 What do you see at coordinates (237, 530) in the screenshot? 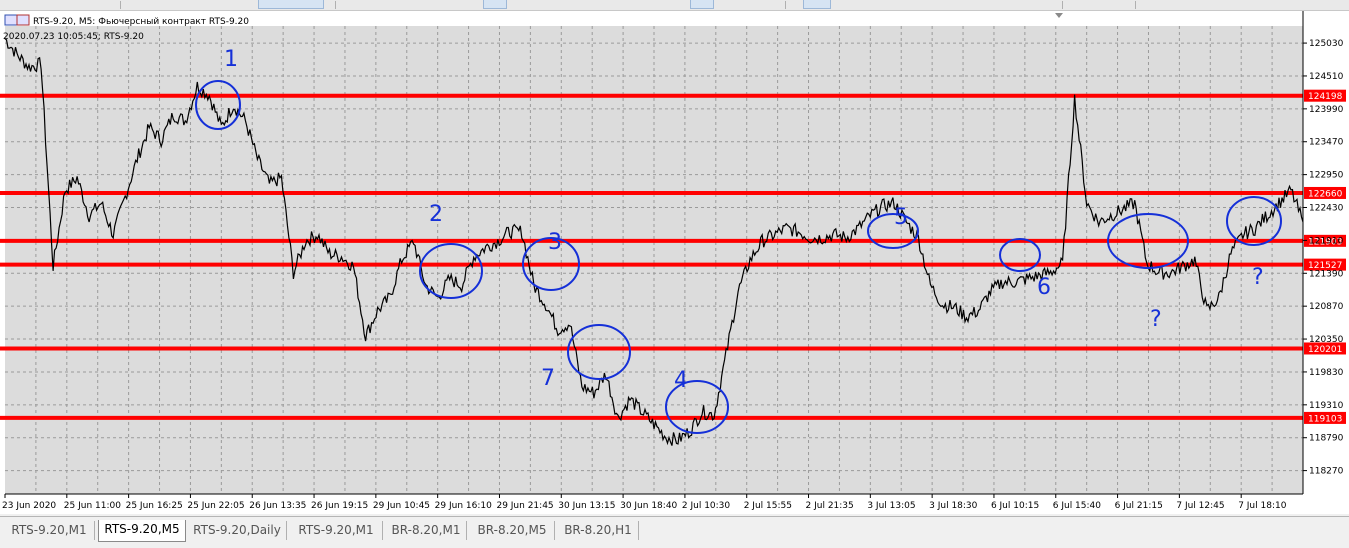
I see `tab-rts-9-20-daily-2: RTS-9.20,Daily` at bounding box center [237, 530].